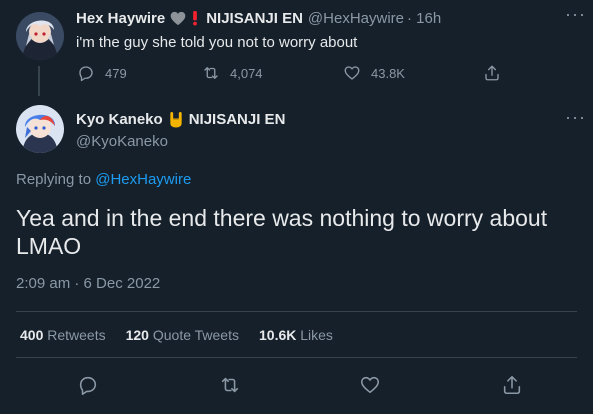  Describe the element at coordinates (76, 335) in the screenshot. I see `retweets-label: Retweets` at that location.